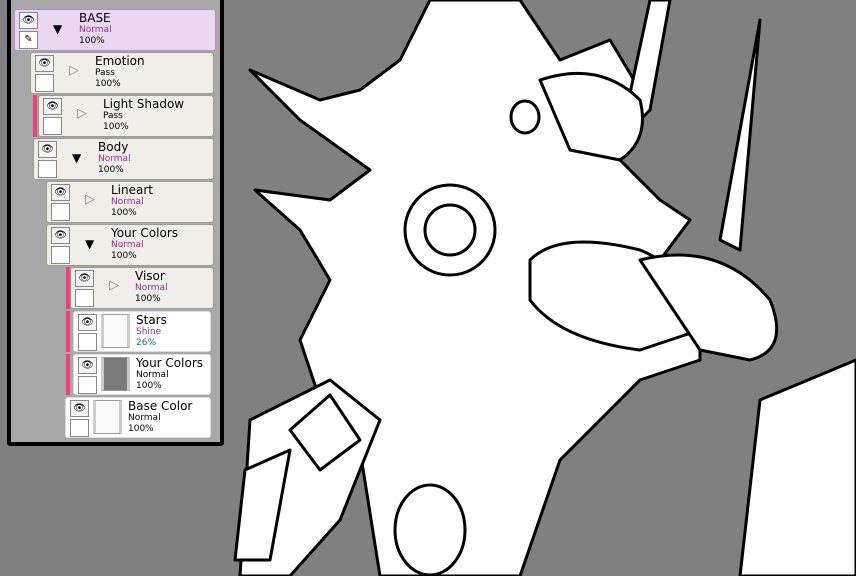  What do you see at coordinates (28, 40) in the screenshot?
I see `pencil-icon: ✎` at bounding box center [28, 40].